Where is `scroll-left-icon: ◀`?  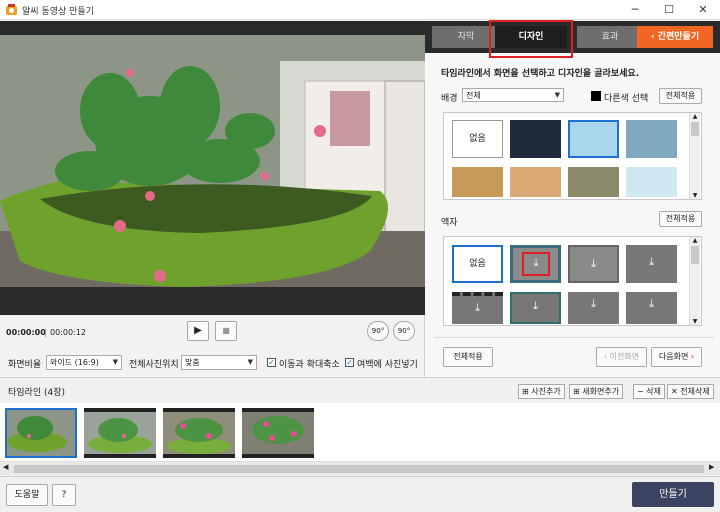 scroll-left-icon: ◀ is located at coordinates (6, 467).